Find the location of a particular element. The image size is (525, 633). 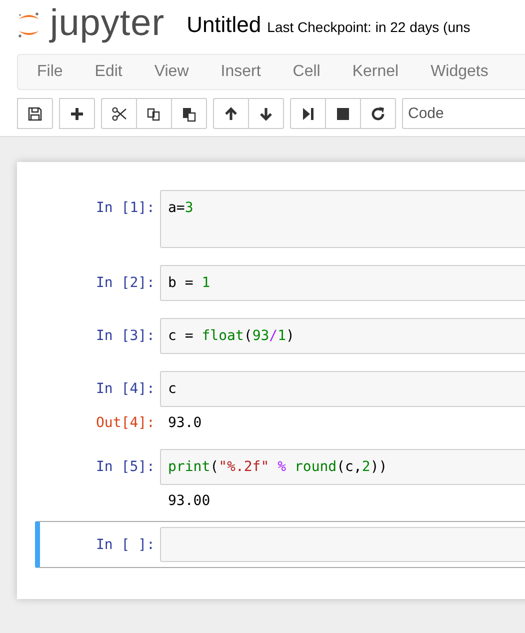

cell-editor is located at coordinates (342, 544).